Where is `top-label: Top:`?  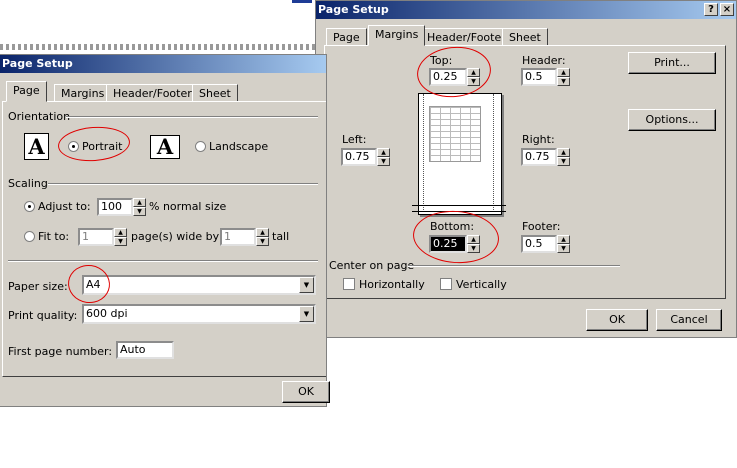
top-label: Top: is located at coordinates (441, 60).